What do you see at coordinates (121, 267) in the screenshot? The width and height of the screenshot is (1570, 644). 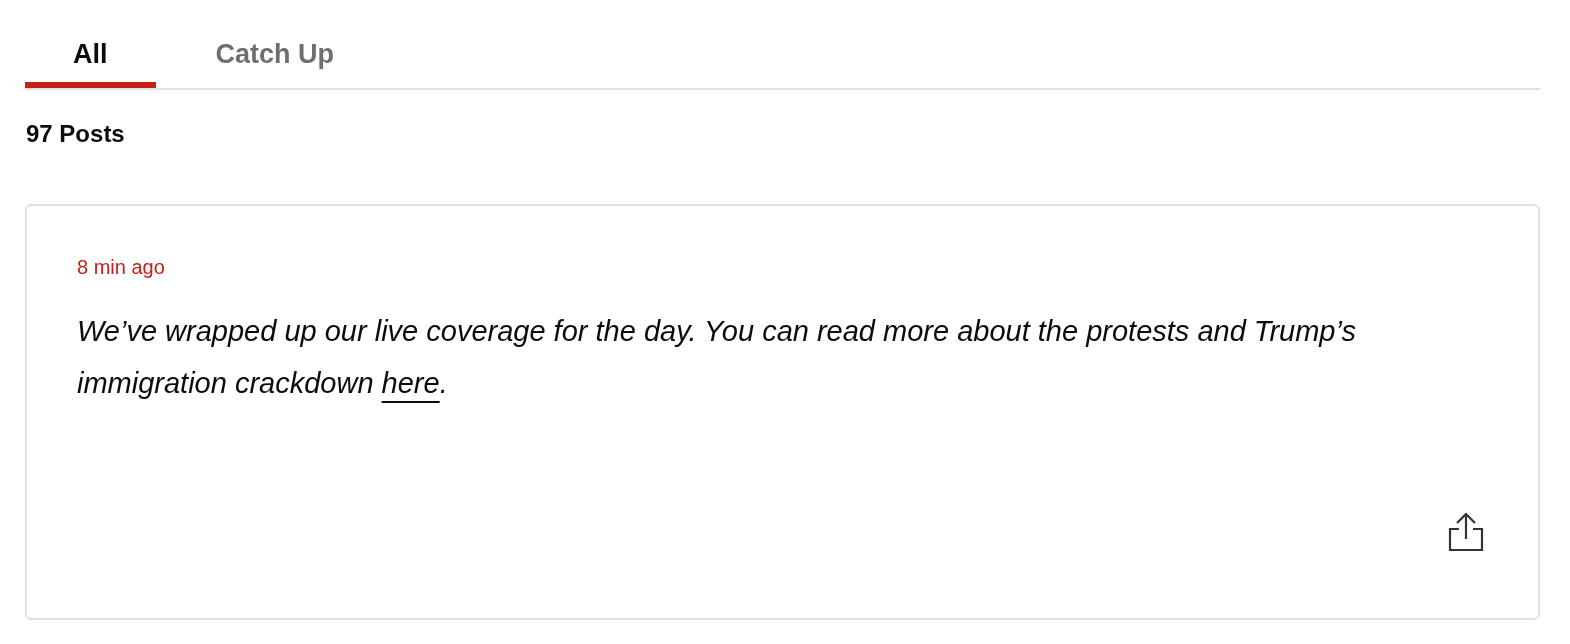 I see `timestamp: 8 min ago` at bounding box center [121, 267].